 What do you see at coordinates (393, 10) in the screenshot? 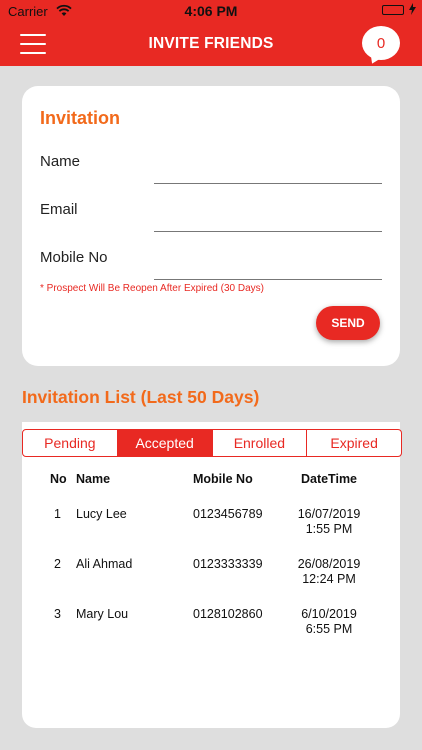
I see `battery-icon` at bounding box center [393, 10].